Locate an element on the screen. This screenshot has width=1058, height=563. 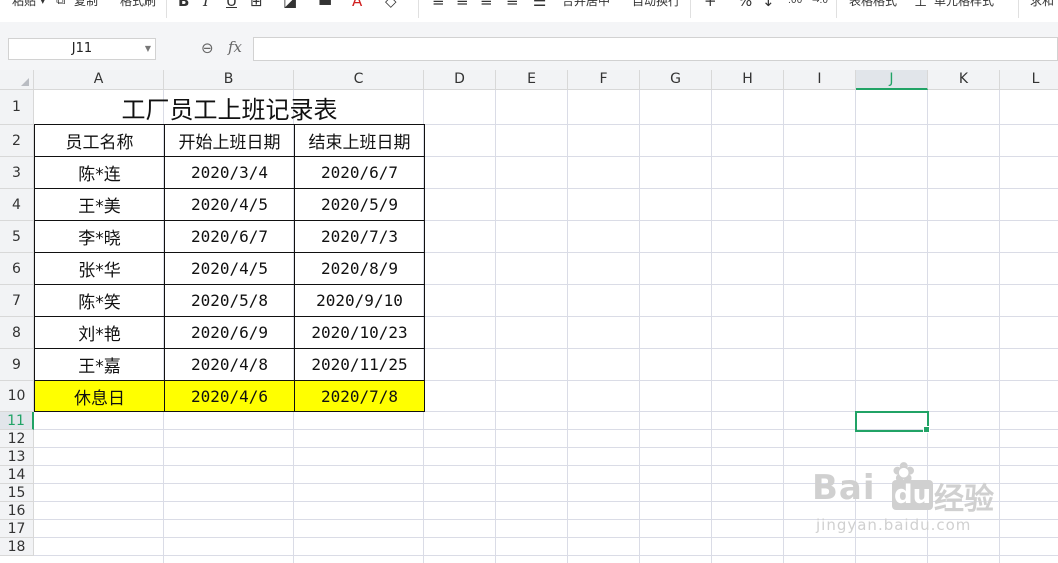
table-style-button: 表格格式 is located at coordinates (873, 5).